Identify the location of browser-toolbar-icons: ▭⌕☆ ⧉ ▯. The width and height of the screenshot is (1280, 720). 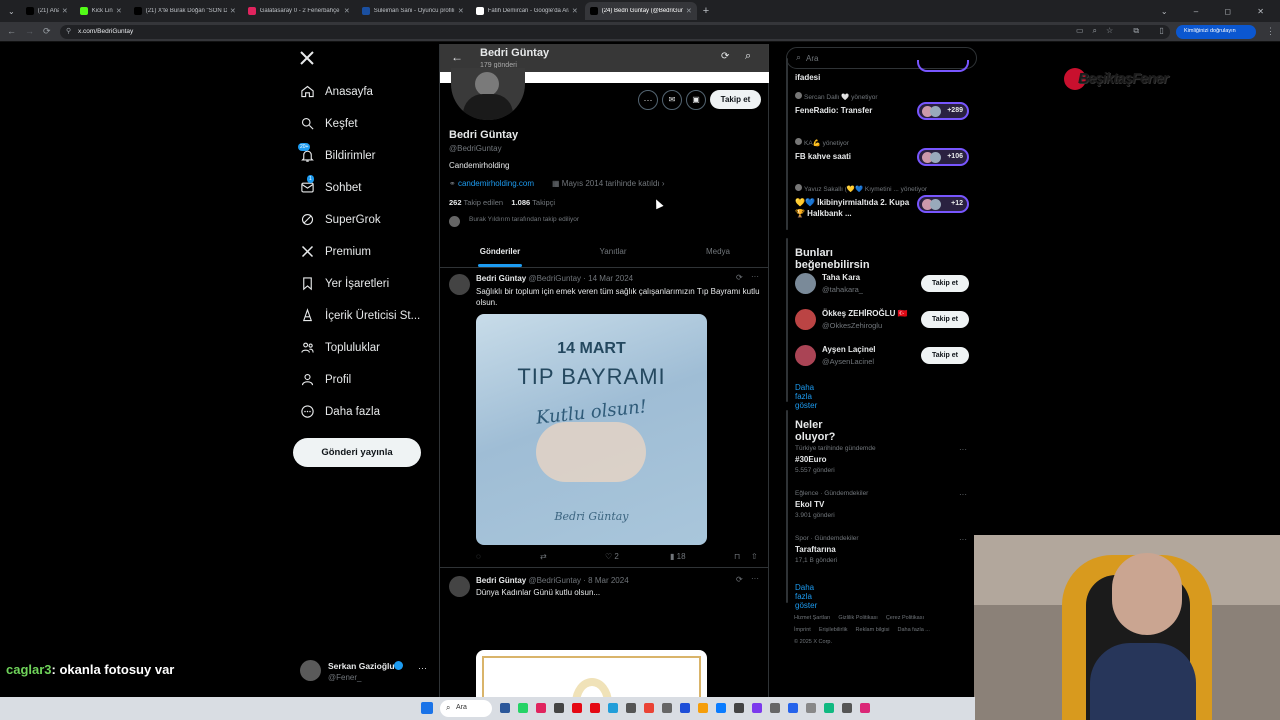
(1124, 31).